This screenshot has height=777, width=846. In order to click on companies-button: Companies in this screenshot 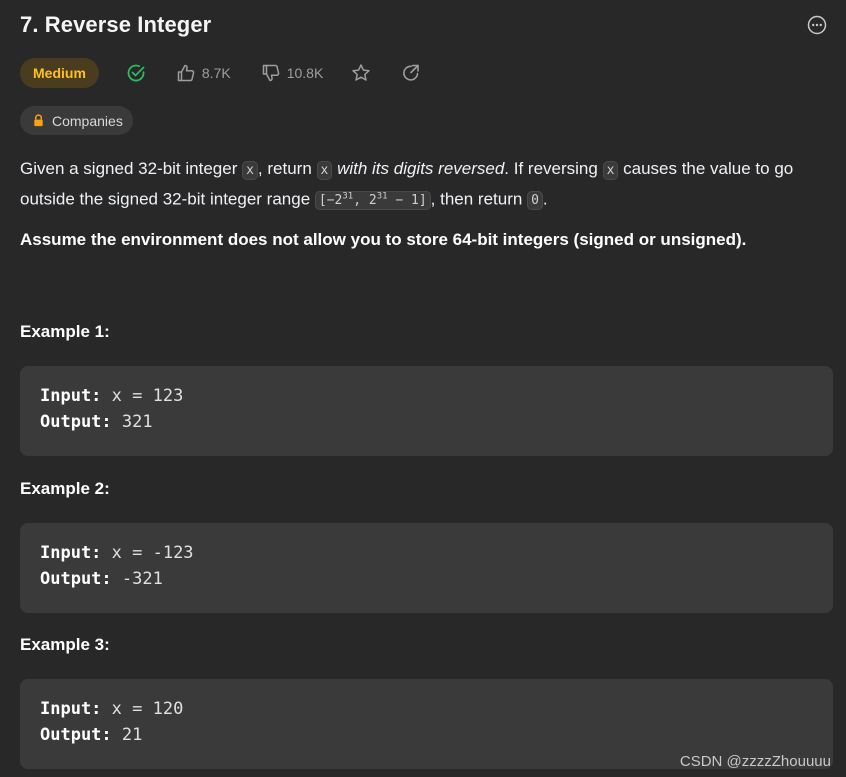, I will do `click(76, 120)`.